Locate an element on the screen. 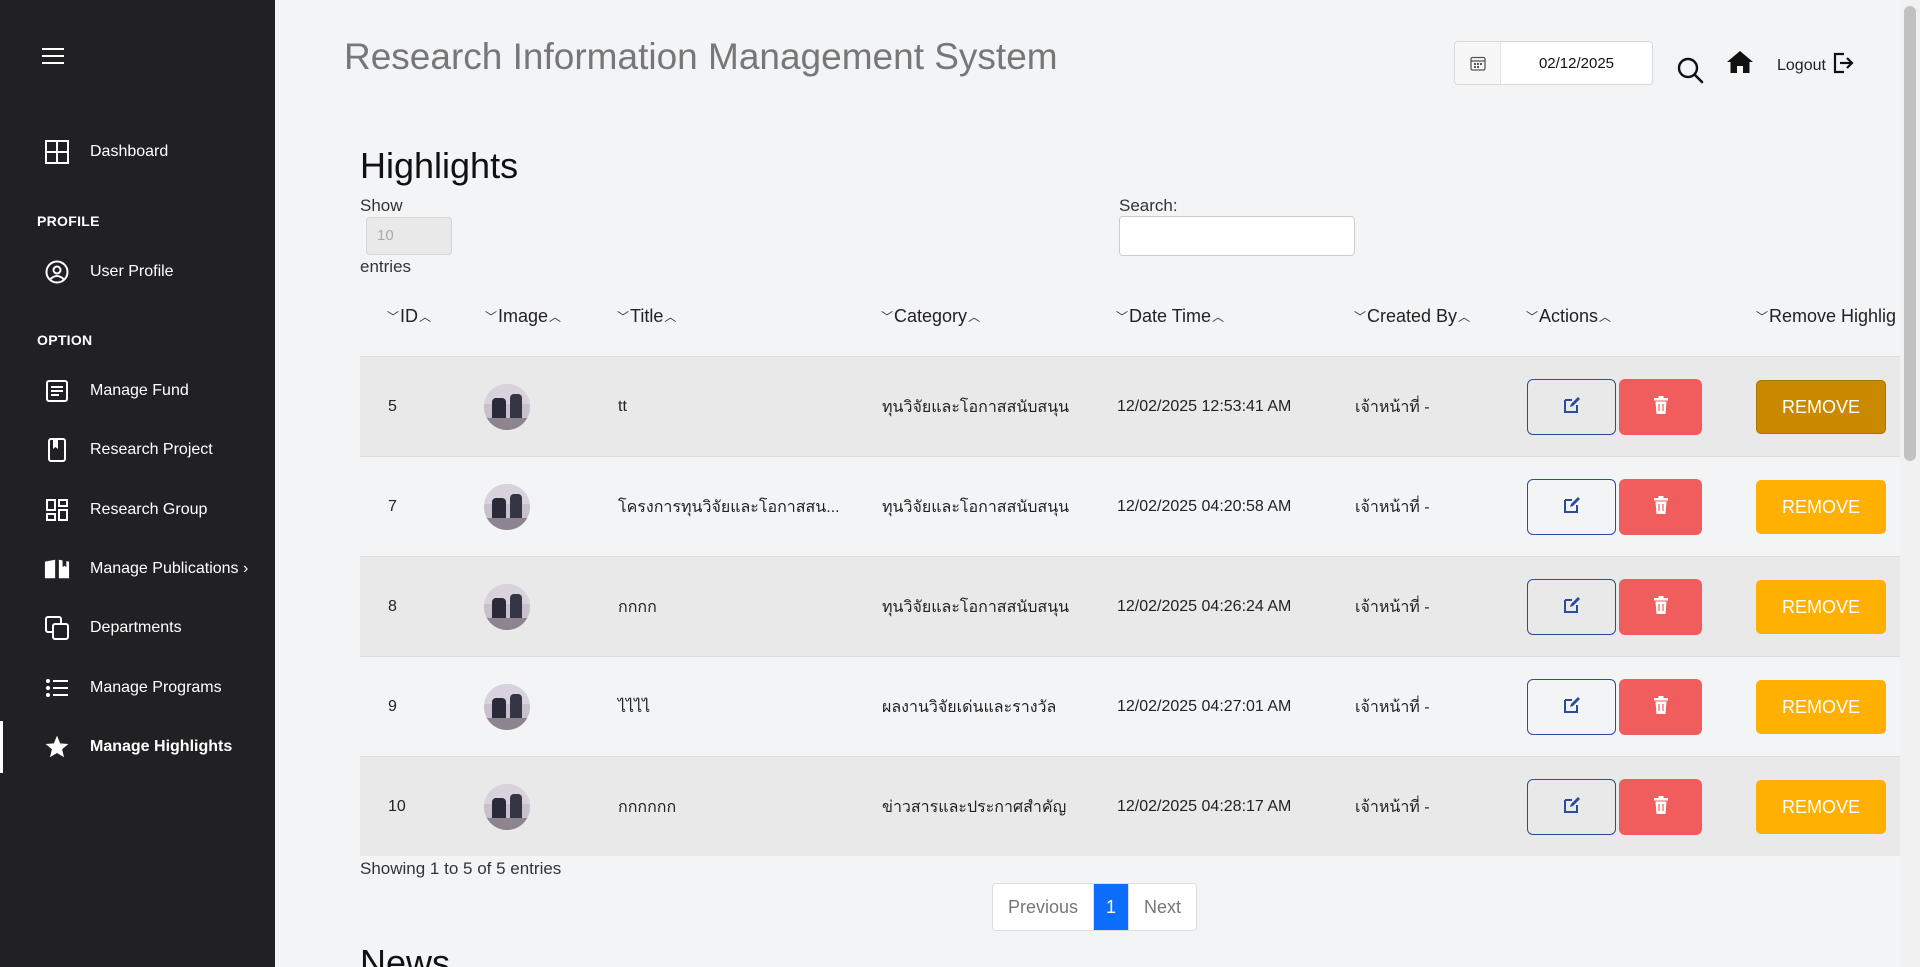  column-header-datetime: ﹀ Date Time ︿ is located at coordinates (1170, 316).